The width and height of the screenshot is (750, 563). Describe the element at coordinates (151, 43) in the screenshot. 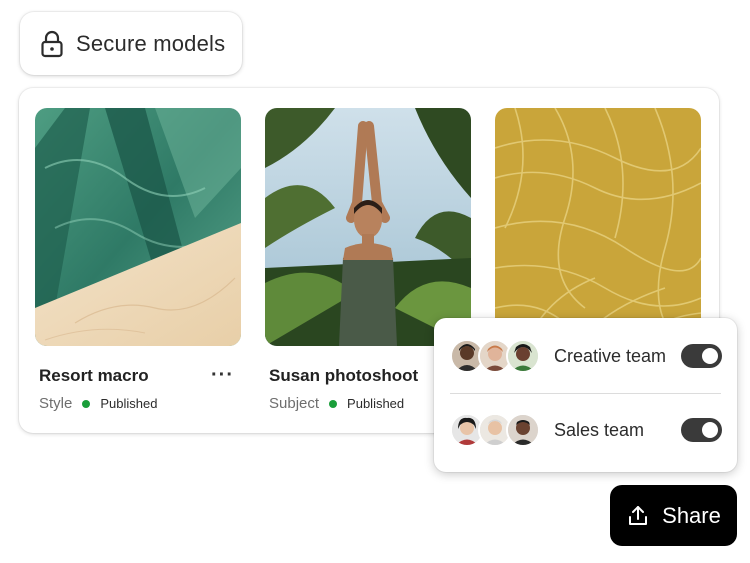

I see `chip-label: Secure models` at that location.